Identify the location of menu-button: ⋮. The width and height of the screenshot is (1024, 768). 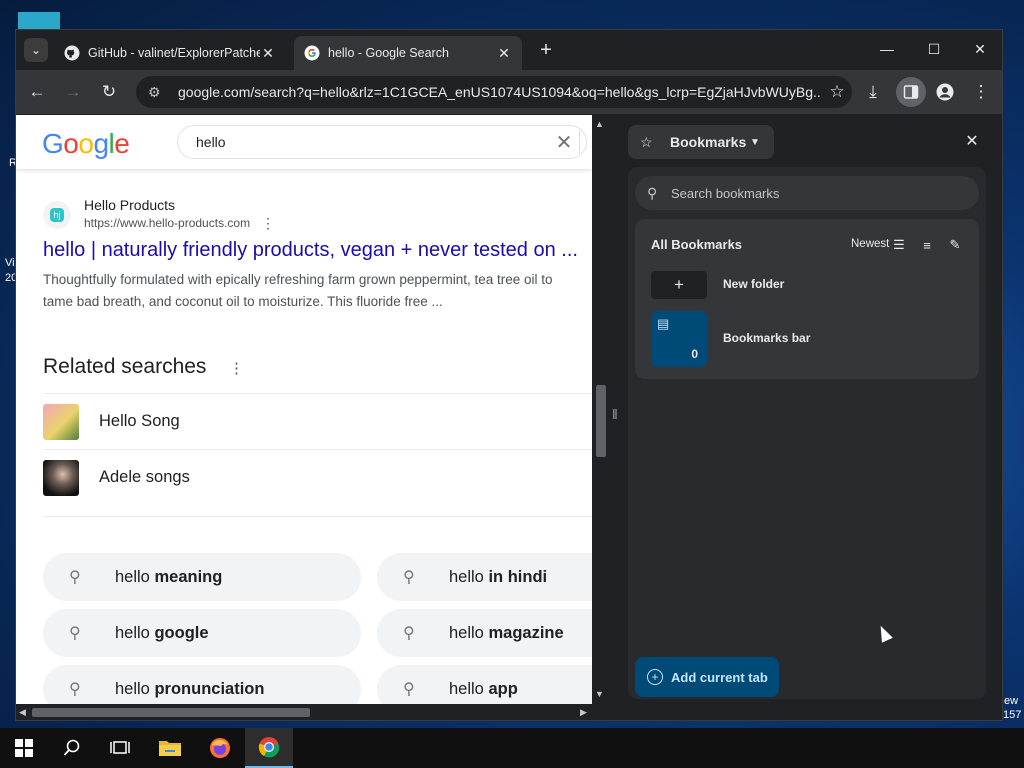
(981, 92).